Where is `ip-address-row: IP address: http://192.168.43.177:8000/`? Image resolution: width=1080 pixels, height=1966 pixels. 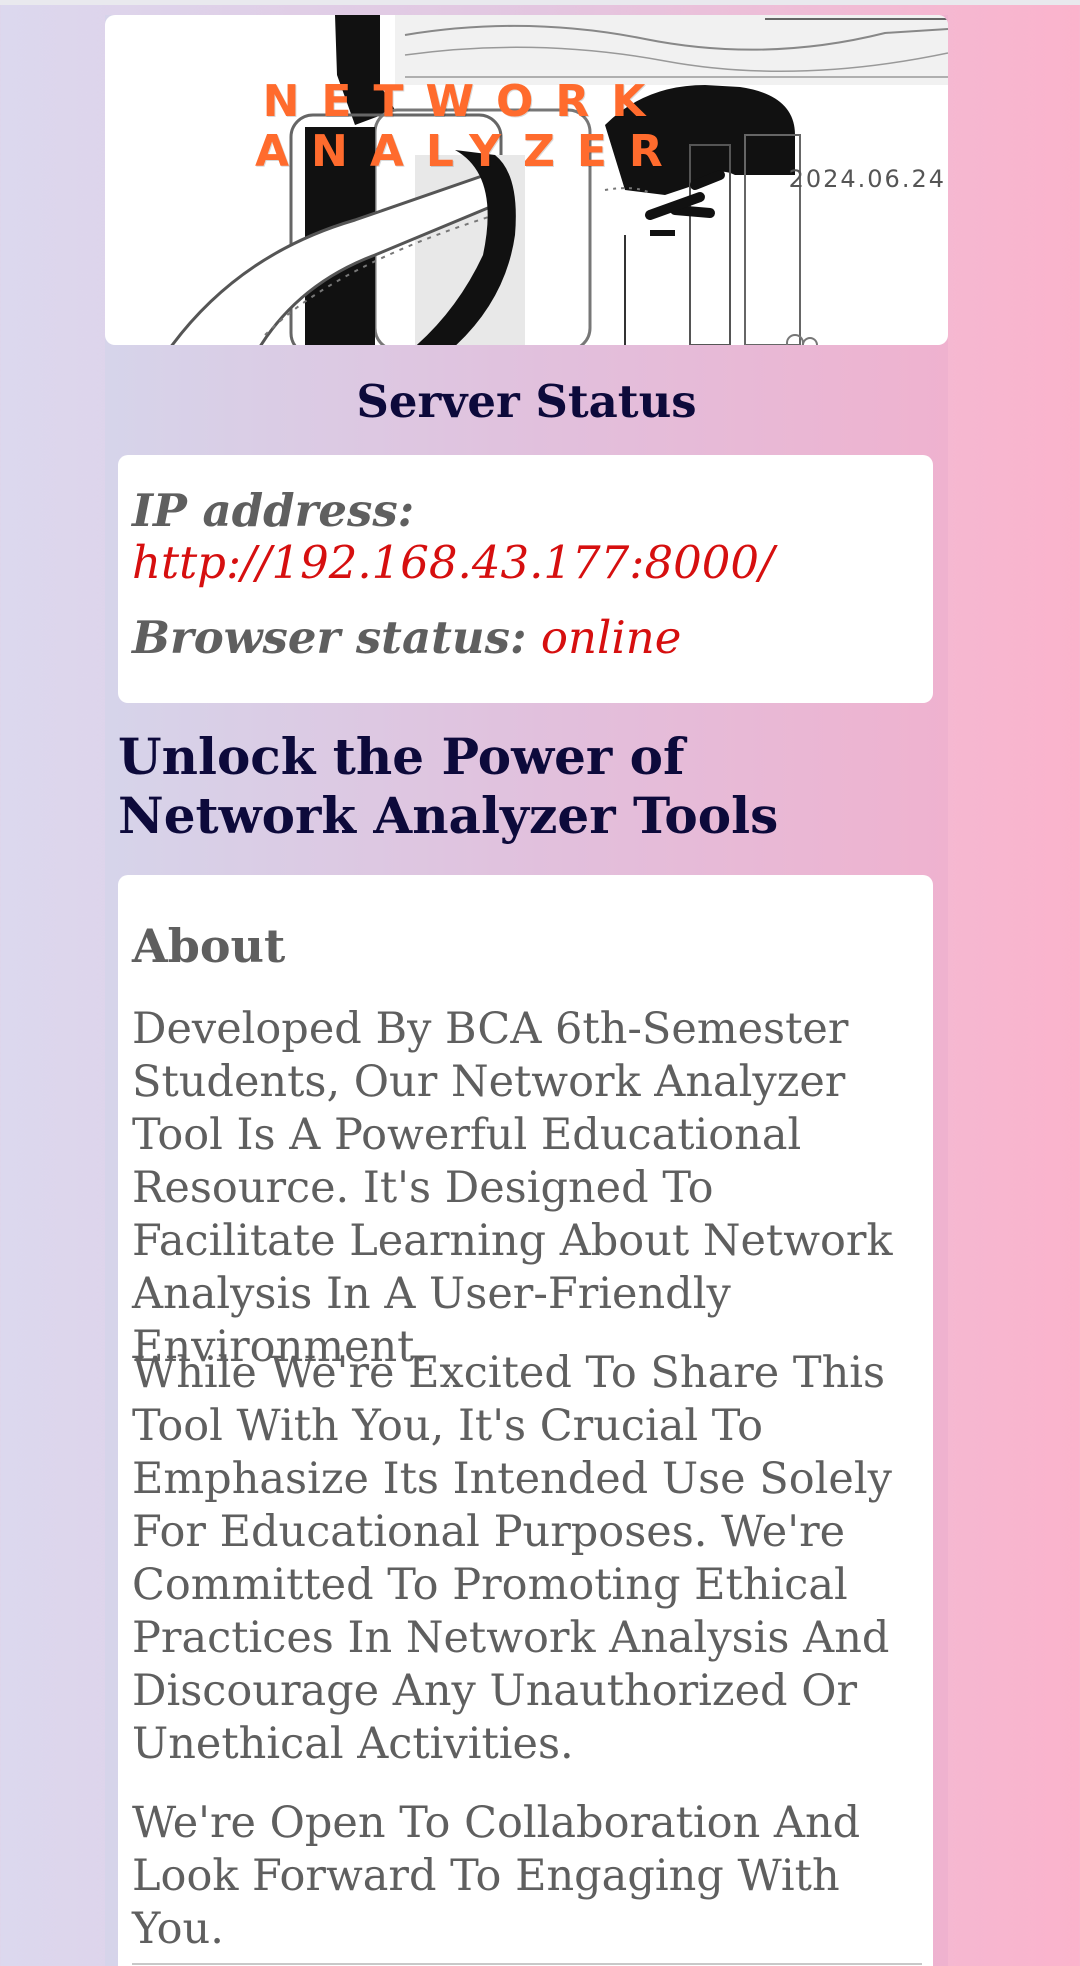
ip-address-row: IP address: http://192.168.43.177:8000/ is located at coordinates (527, 537).